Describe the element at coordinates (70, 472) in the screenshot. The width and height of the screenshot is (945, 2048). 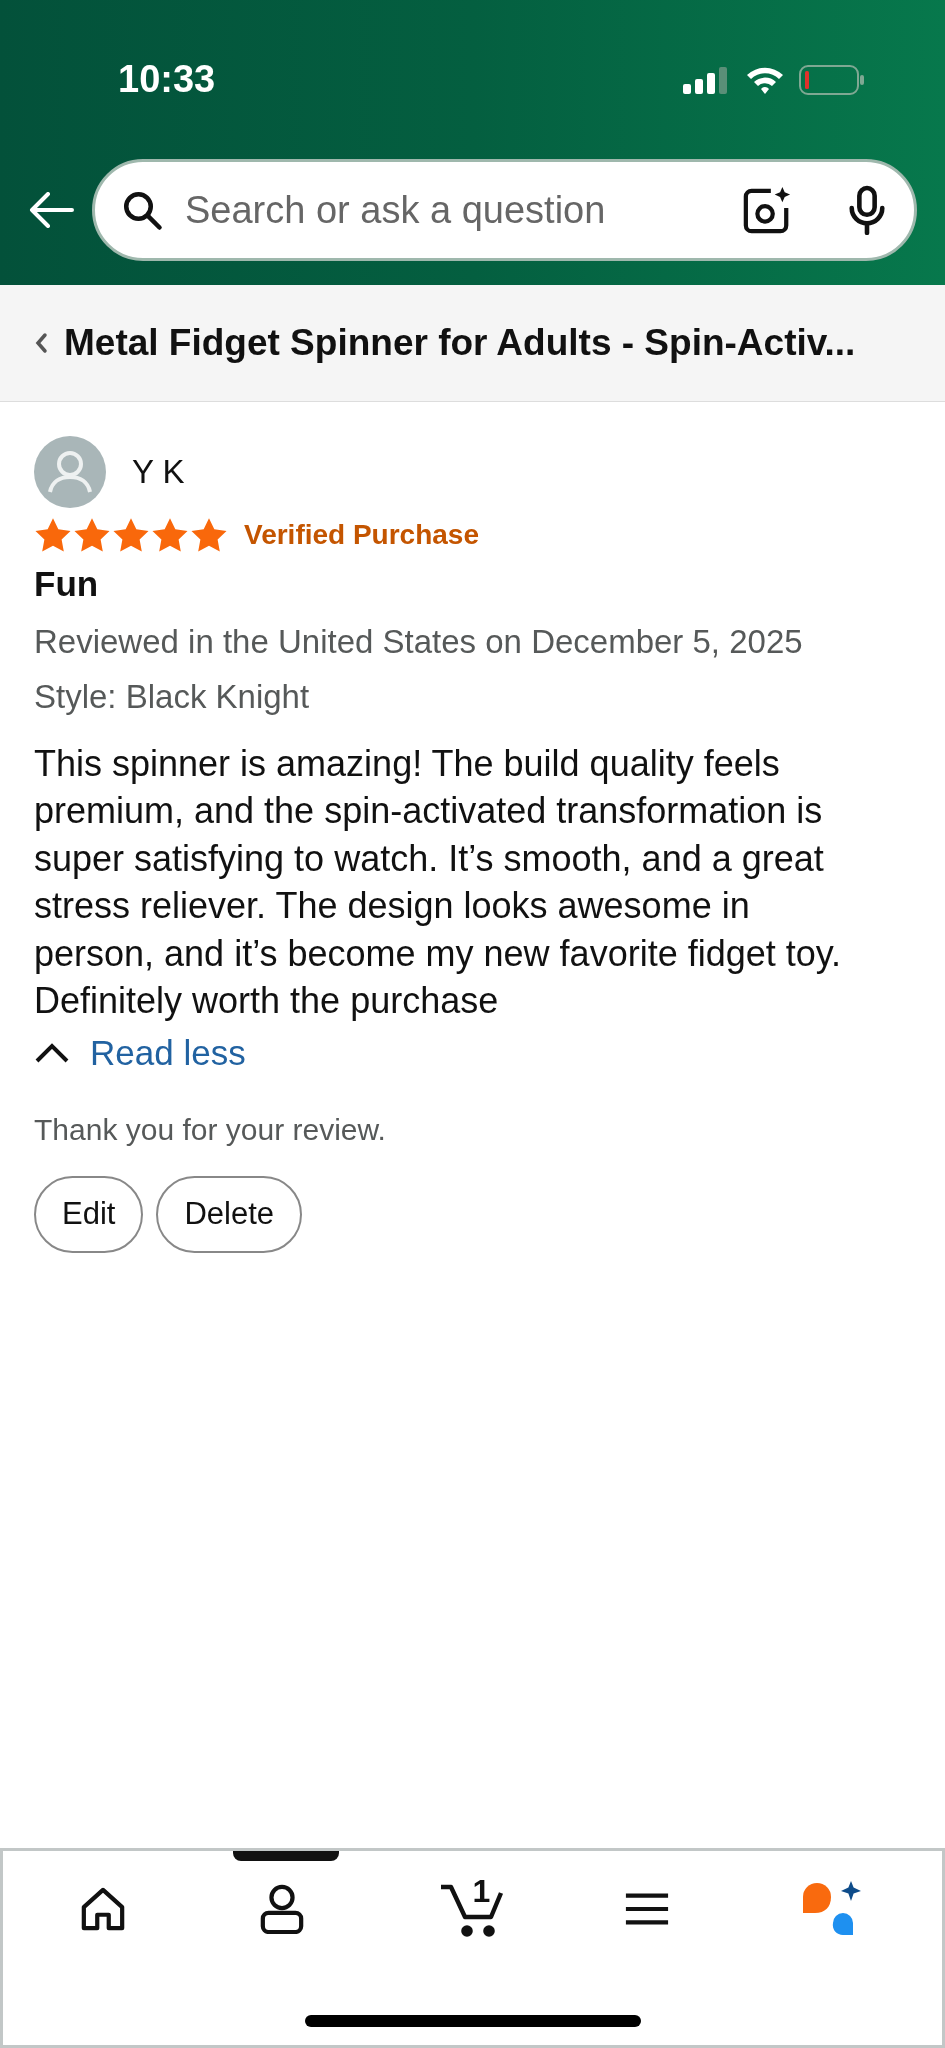
I see `avatar-icon` at that location.